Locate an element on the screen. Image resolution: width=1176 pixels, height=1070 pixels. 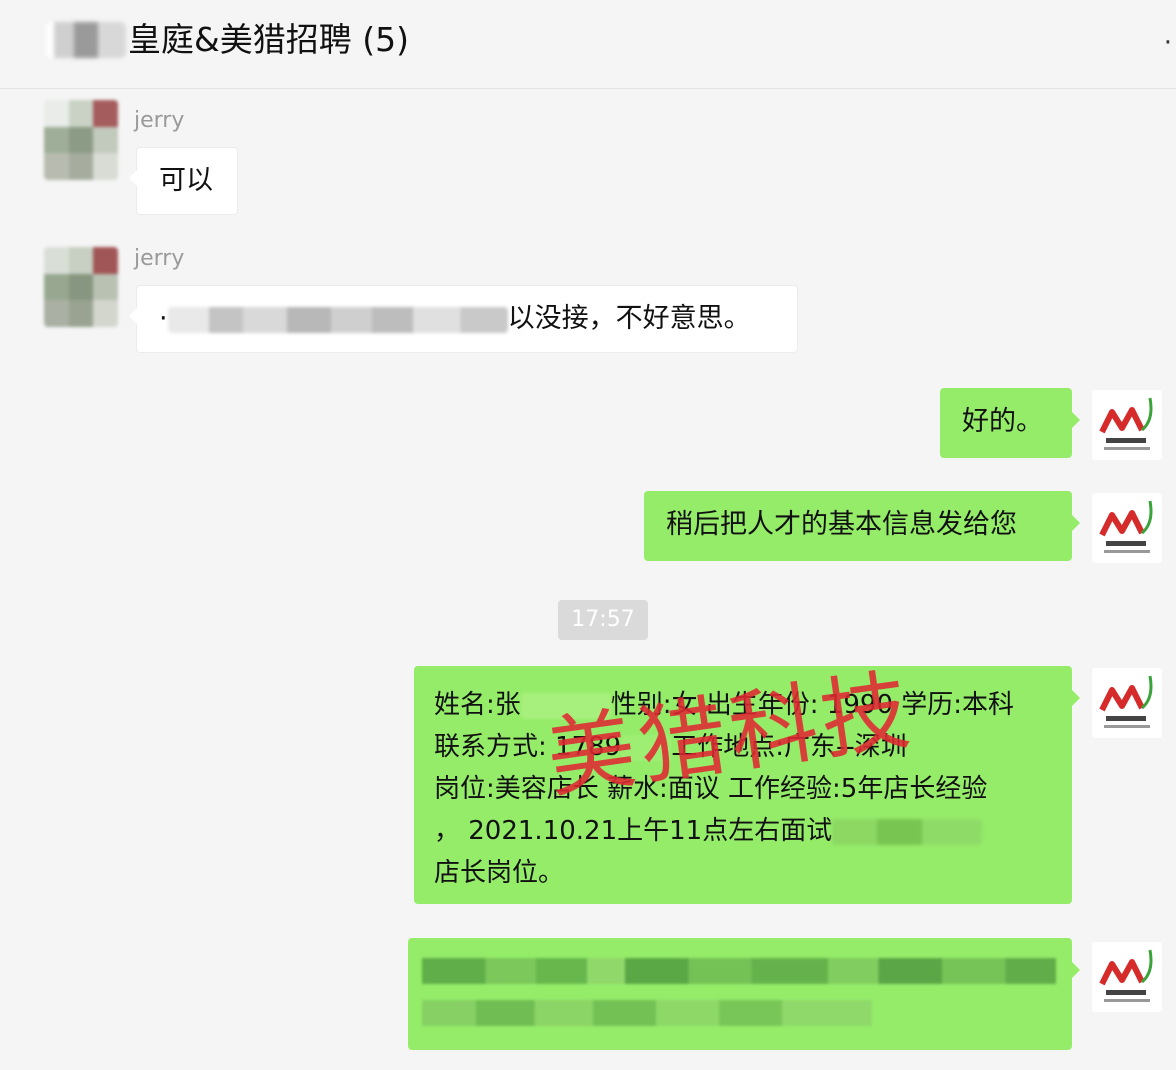
message-bubble: 好的。 is located at coordinates (1010, 423).